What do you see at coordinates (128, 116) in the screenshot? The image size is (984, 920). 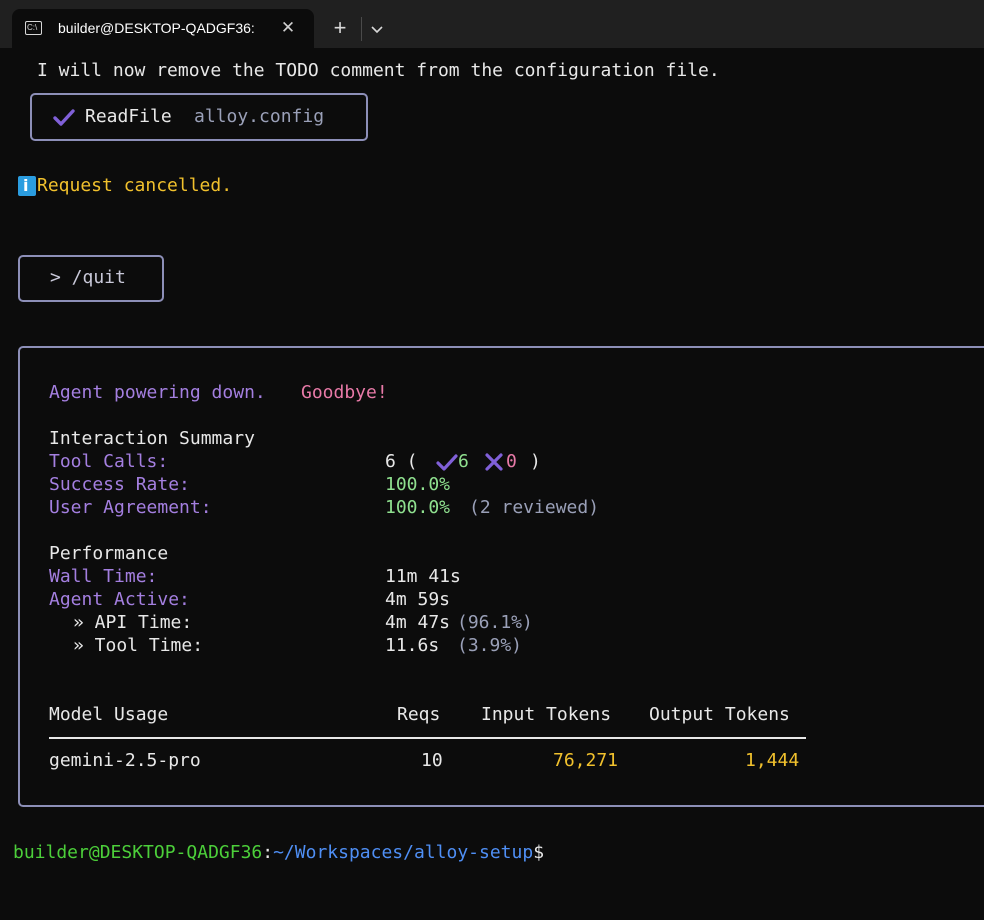 I see `tool-name: ReadFile` at bounding box center [128, 116].